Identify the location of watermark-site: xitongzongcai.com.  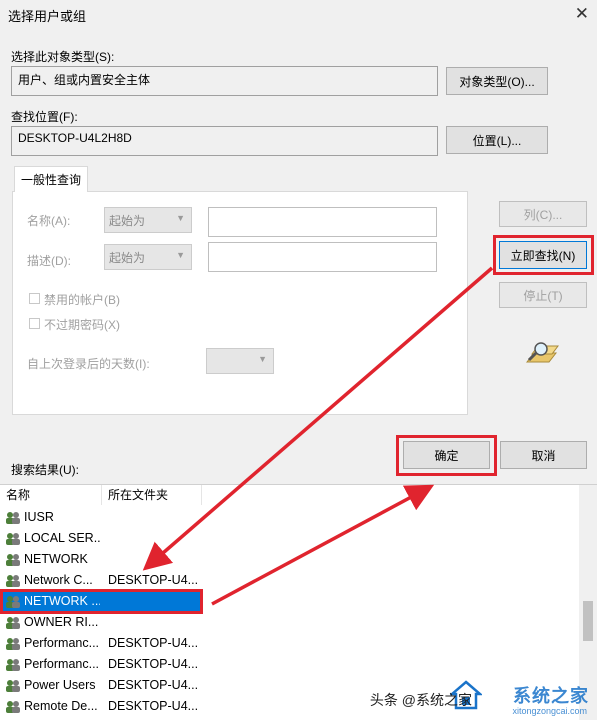
(549, 711).